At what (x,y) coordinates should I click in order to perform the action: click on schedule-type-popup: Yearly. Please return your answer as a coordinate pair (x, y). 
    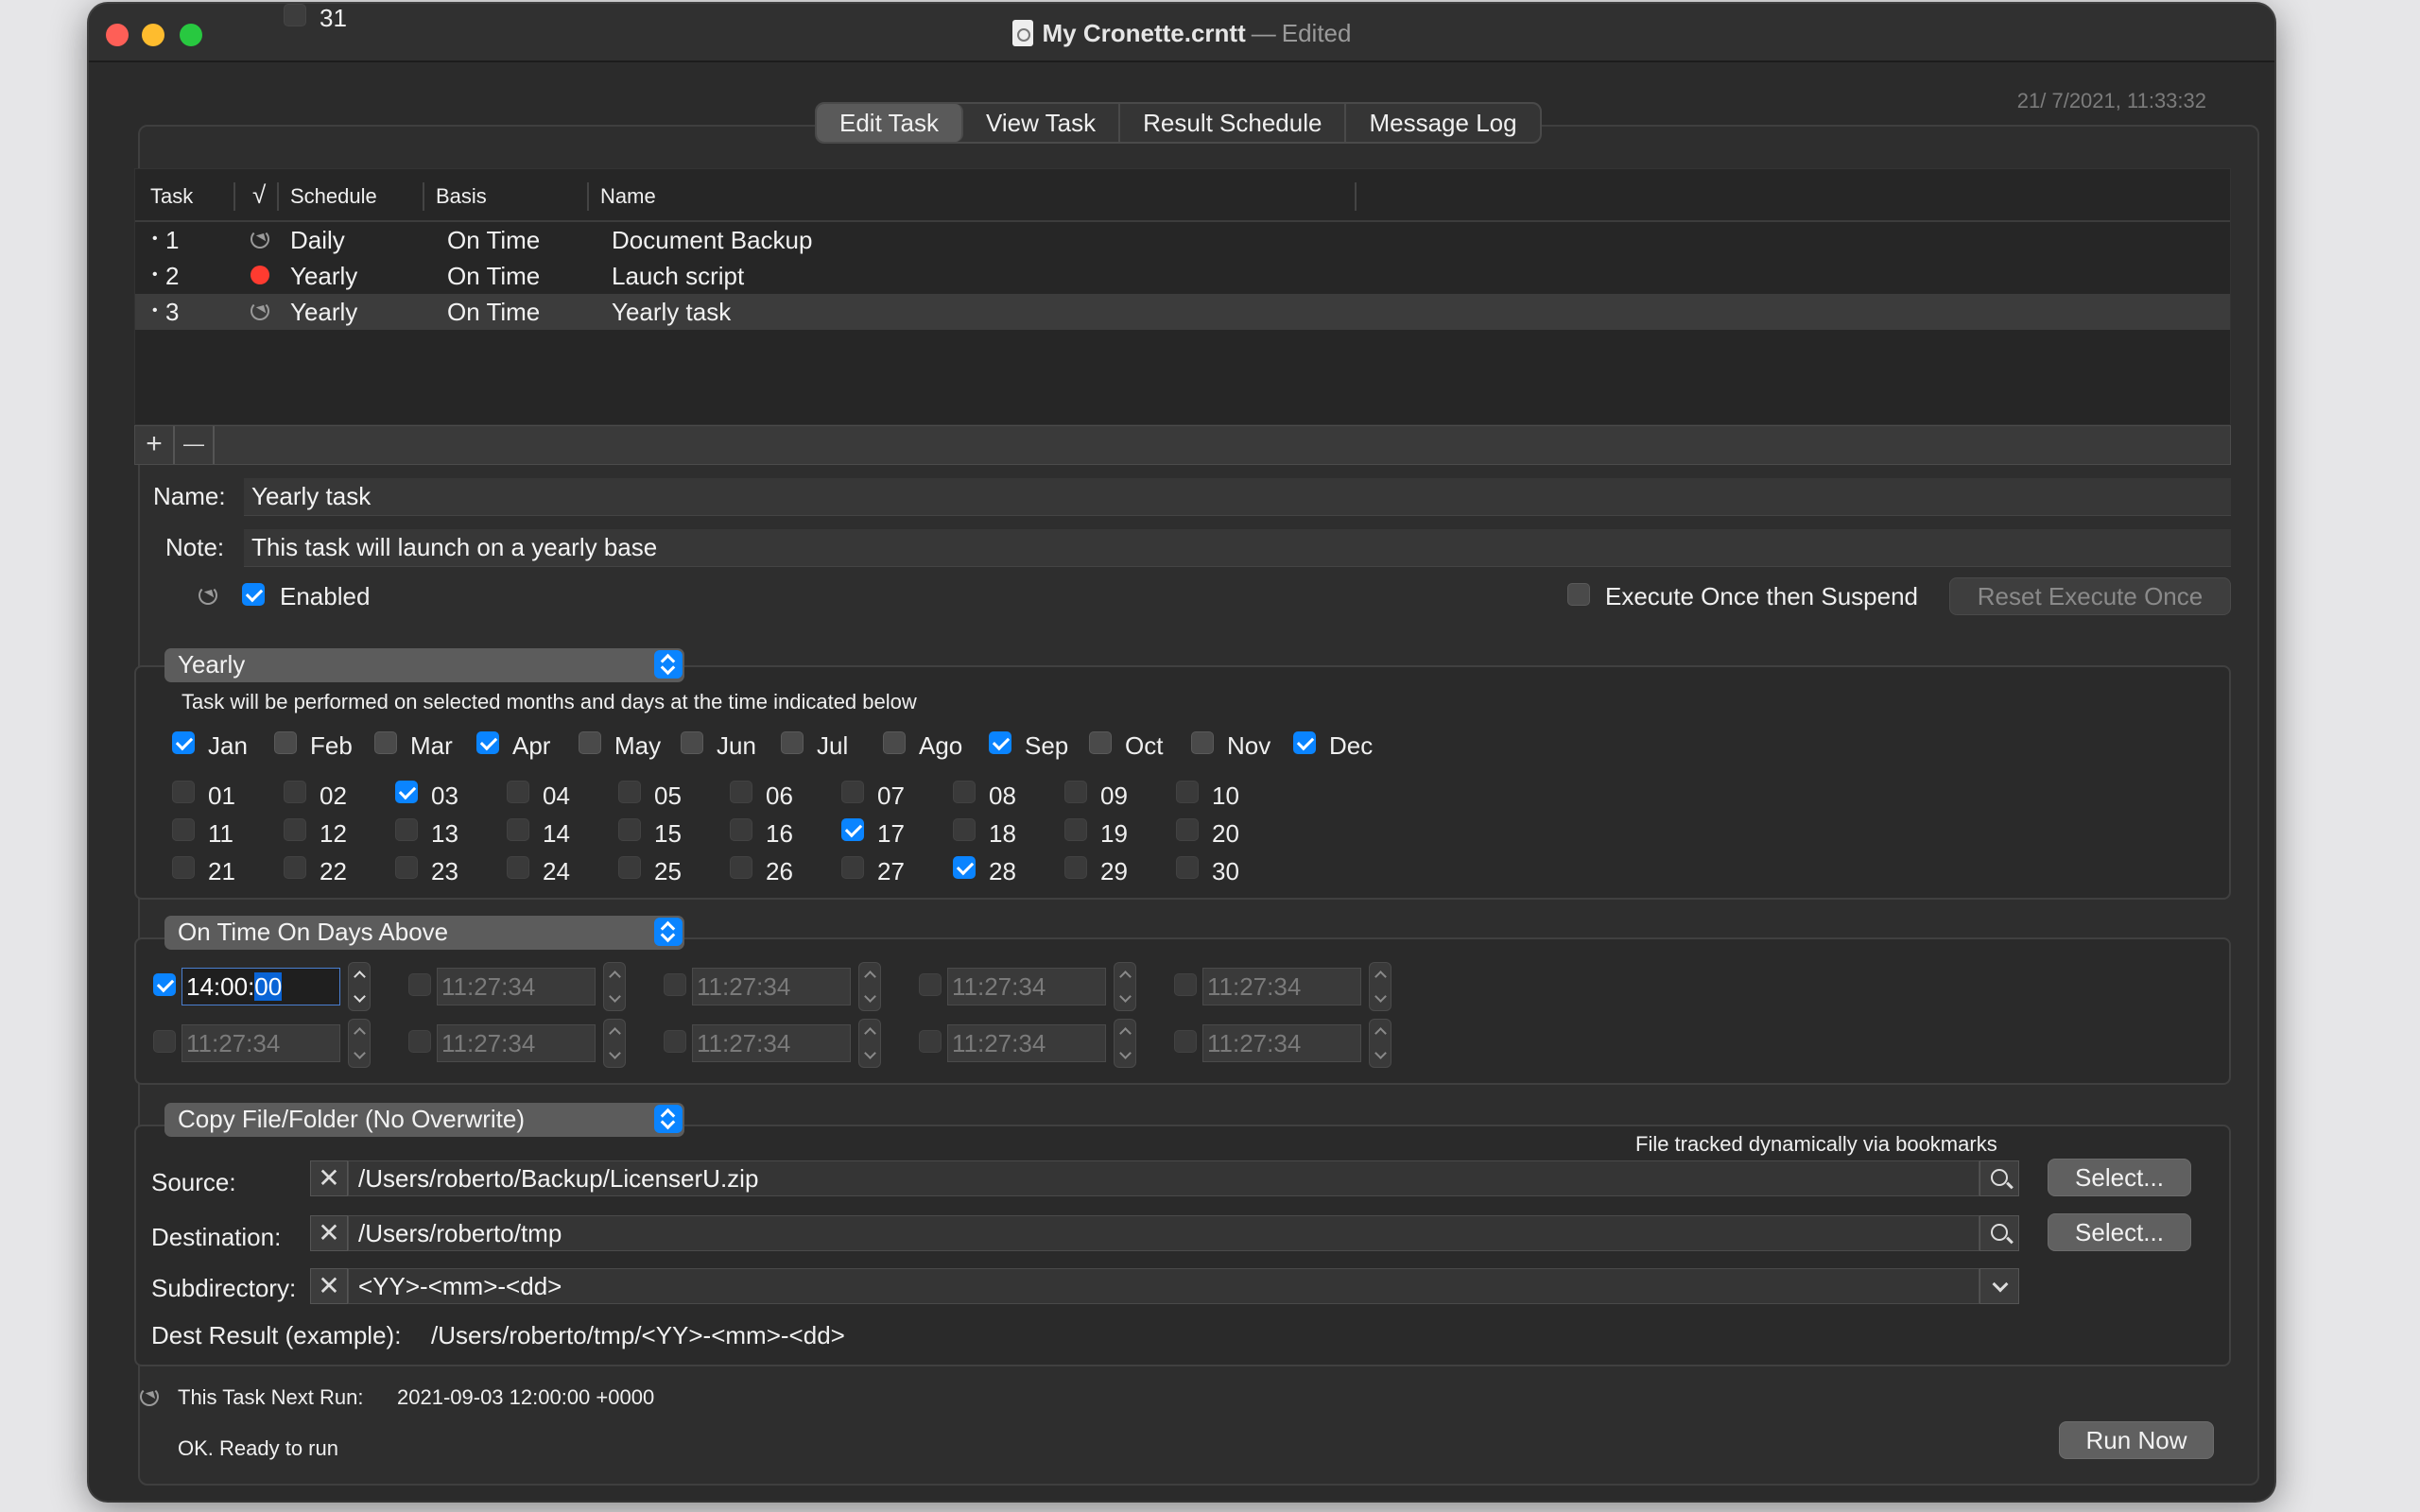
    Looking at the image, I should click on (424, 665).